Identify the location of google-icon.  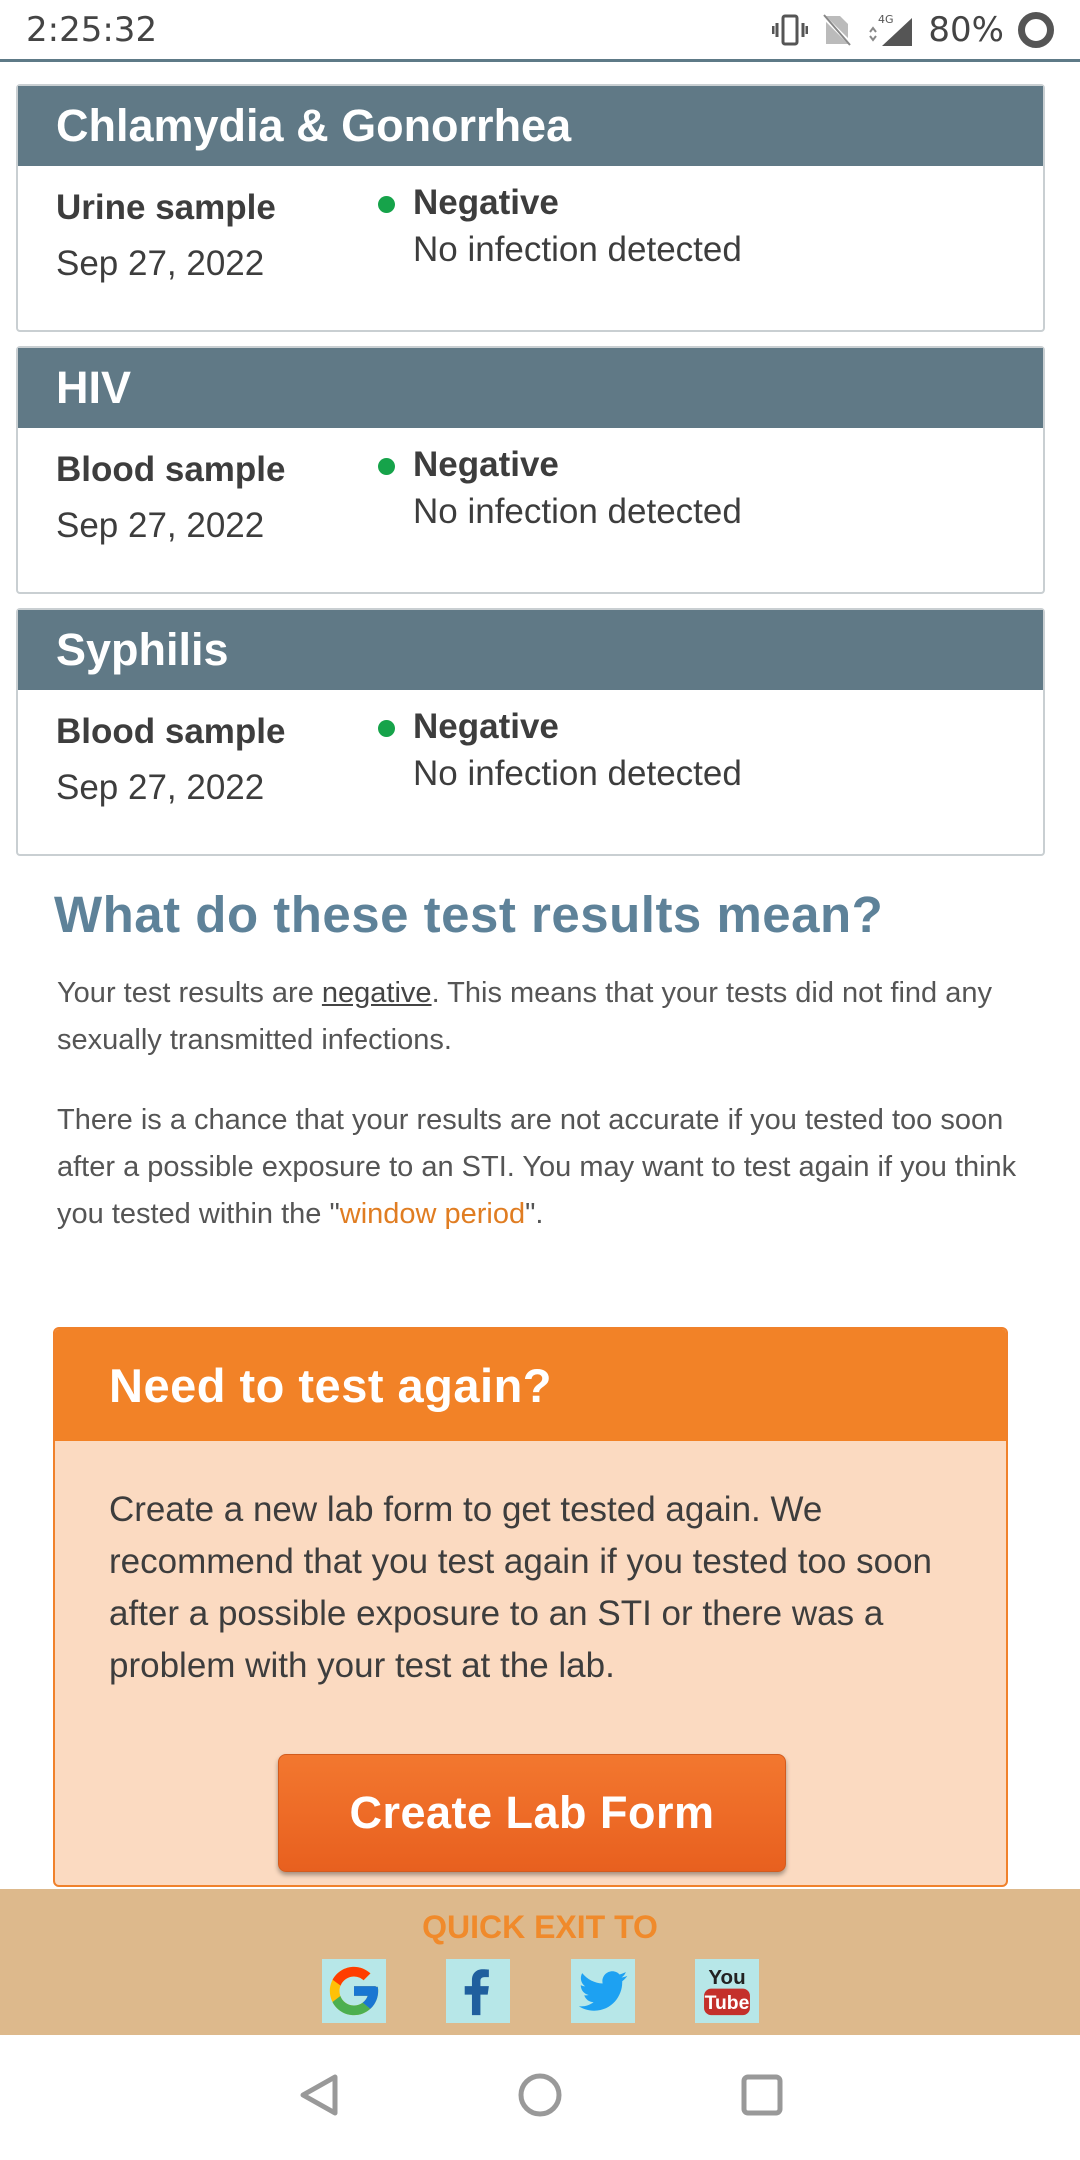
(354, 1991).